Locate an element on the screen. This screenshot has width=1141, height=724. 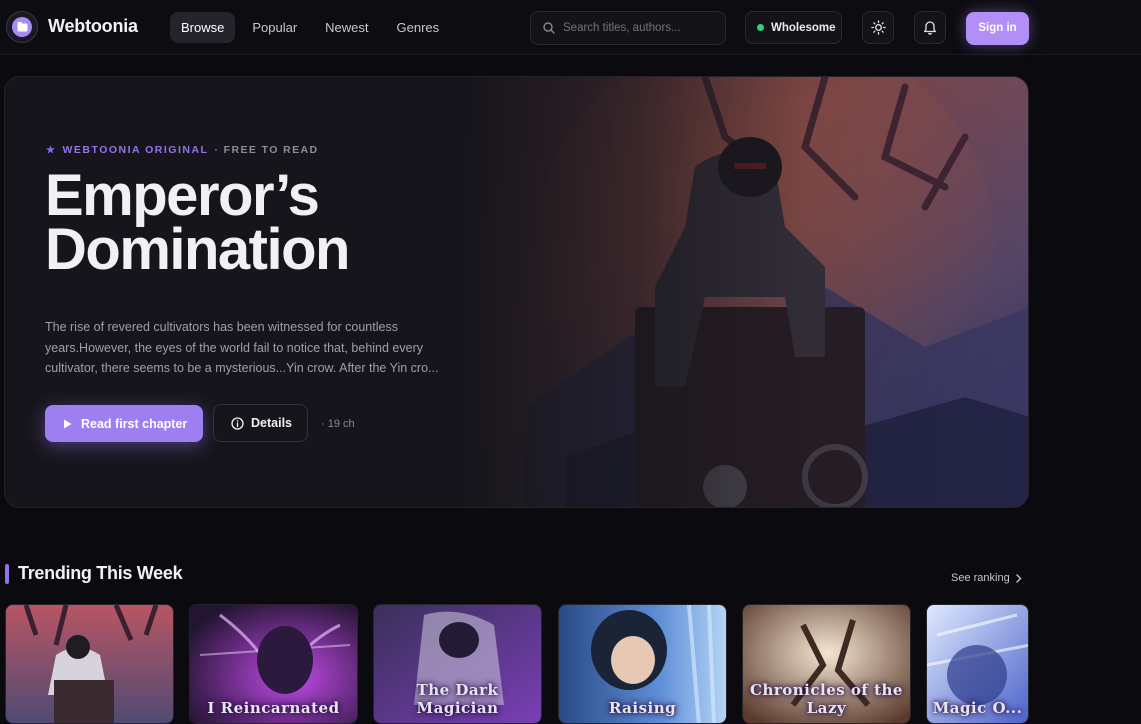
trending-cover-2: I Reincarnated is located at coordinates (273, 664).